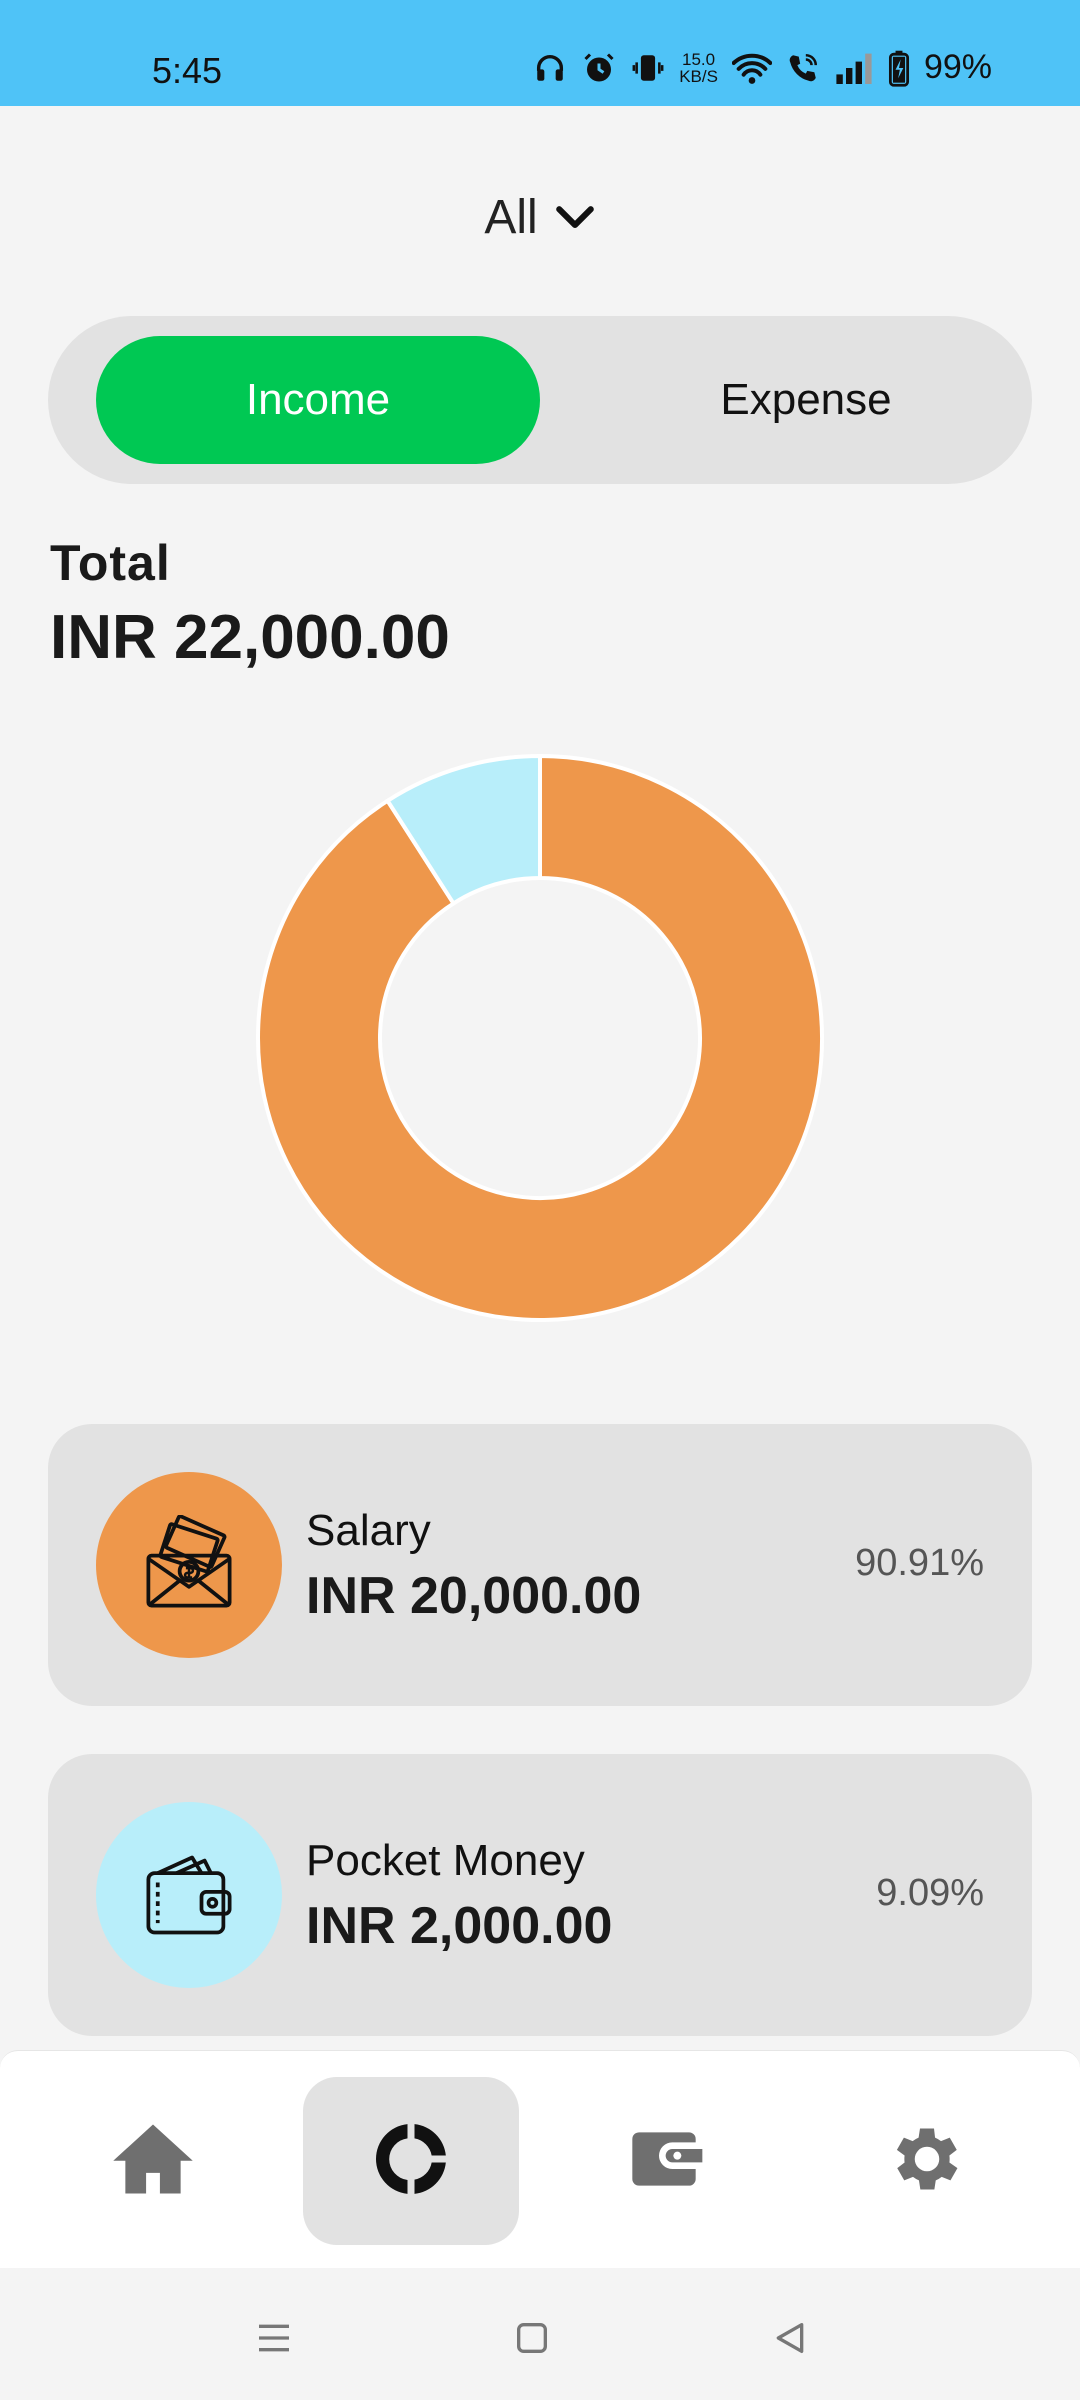 The image size is (1080, 2400). What do you see at coordinates (368, 1530) in the screenshot?
I see `category-name: Salary` at bounding box center [368, 1530].